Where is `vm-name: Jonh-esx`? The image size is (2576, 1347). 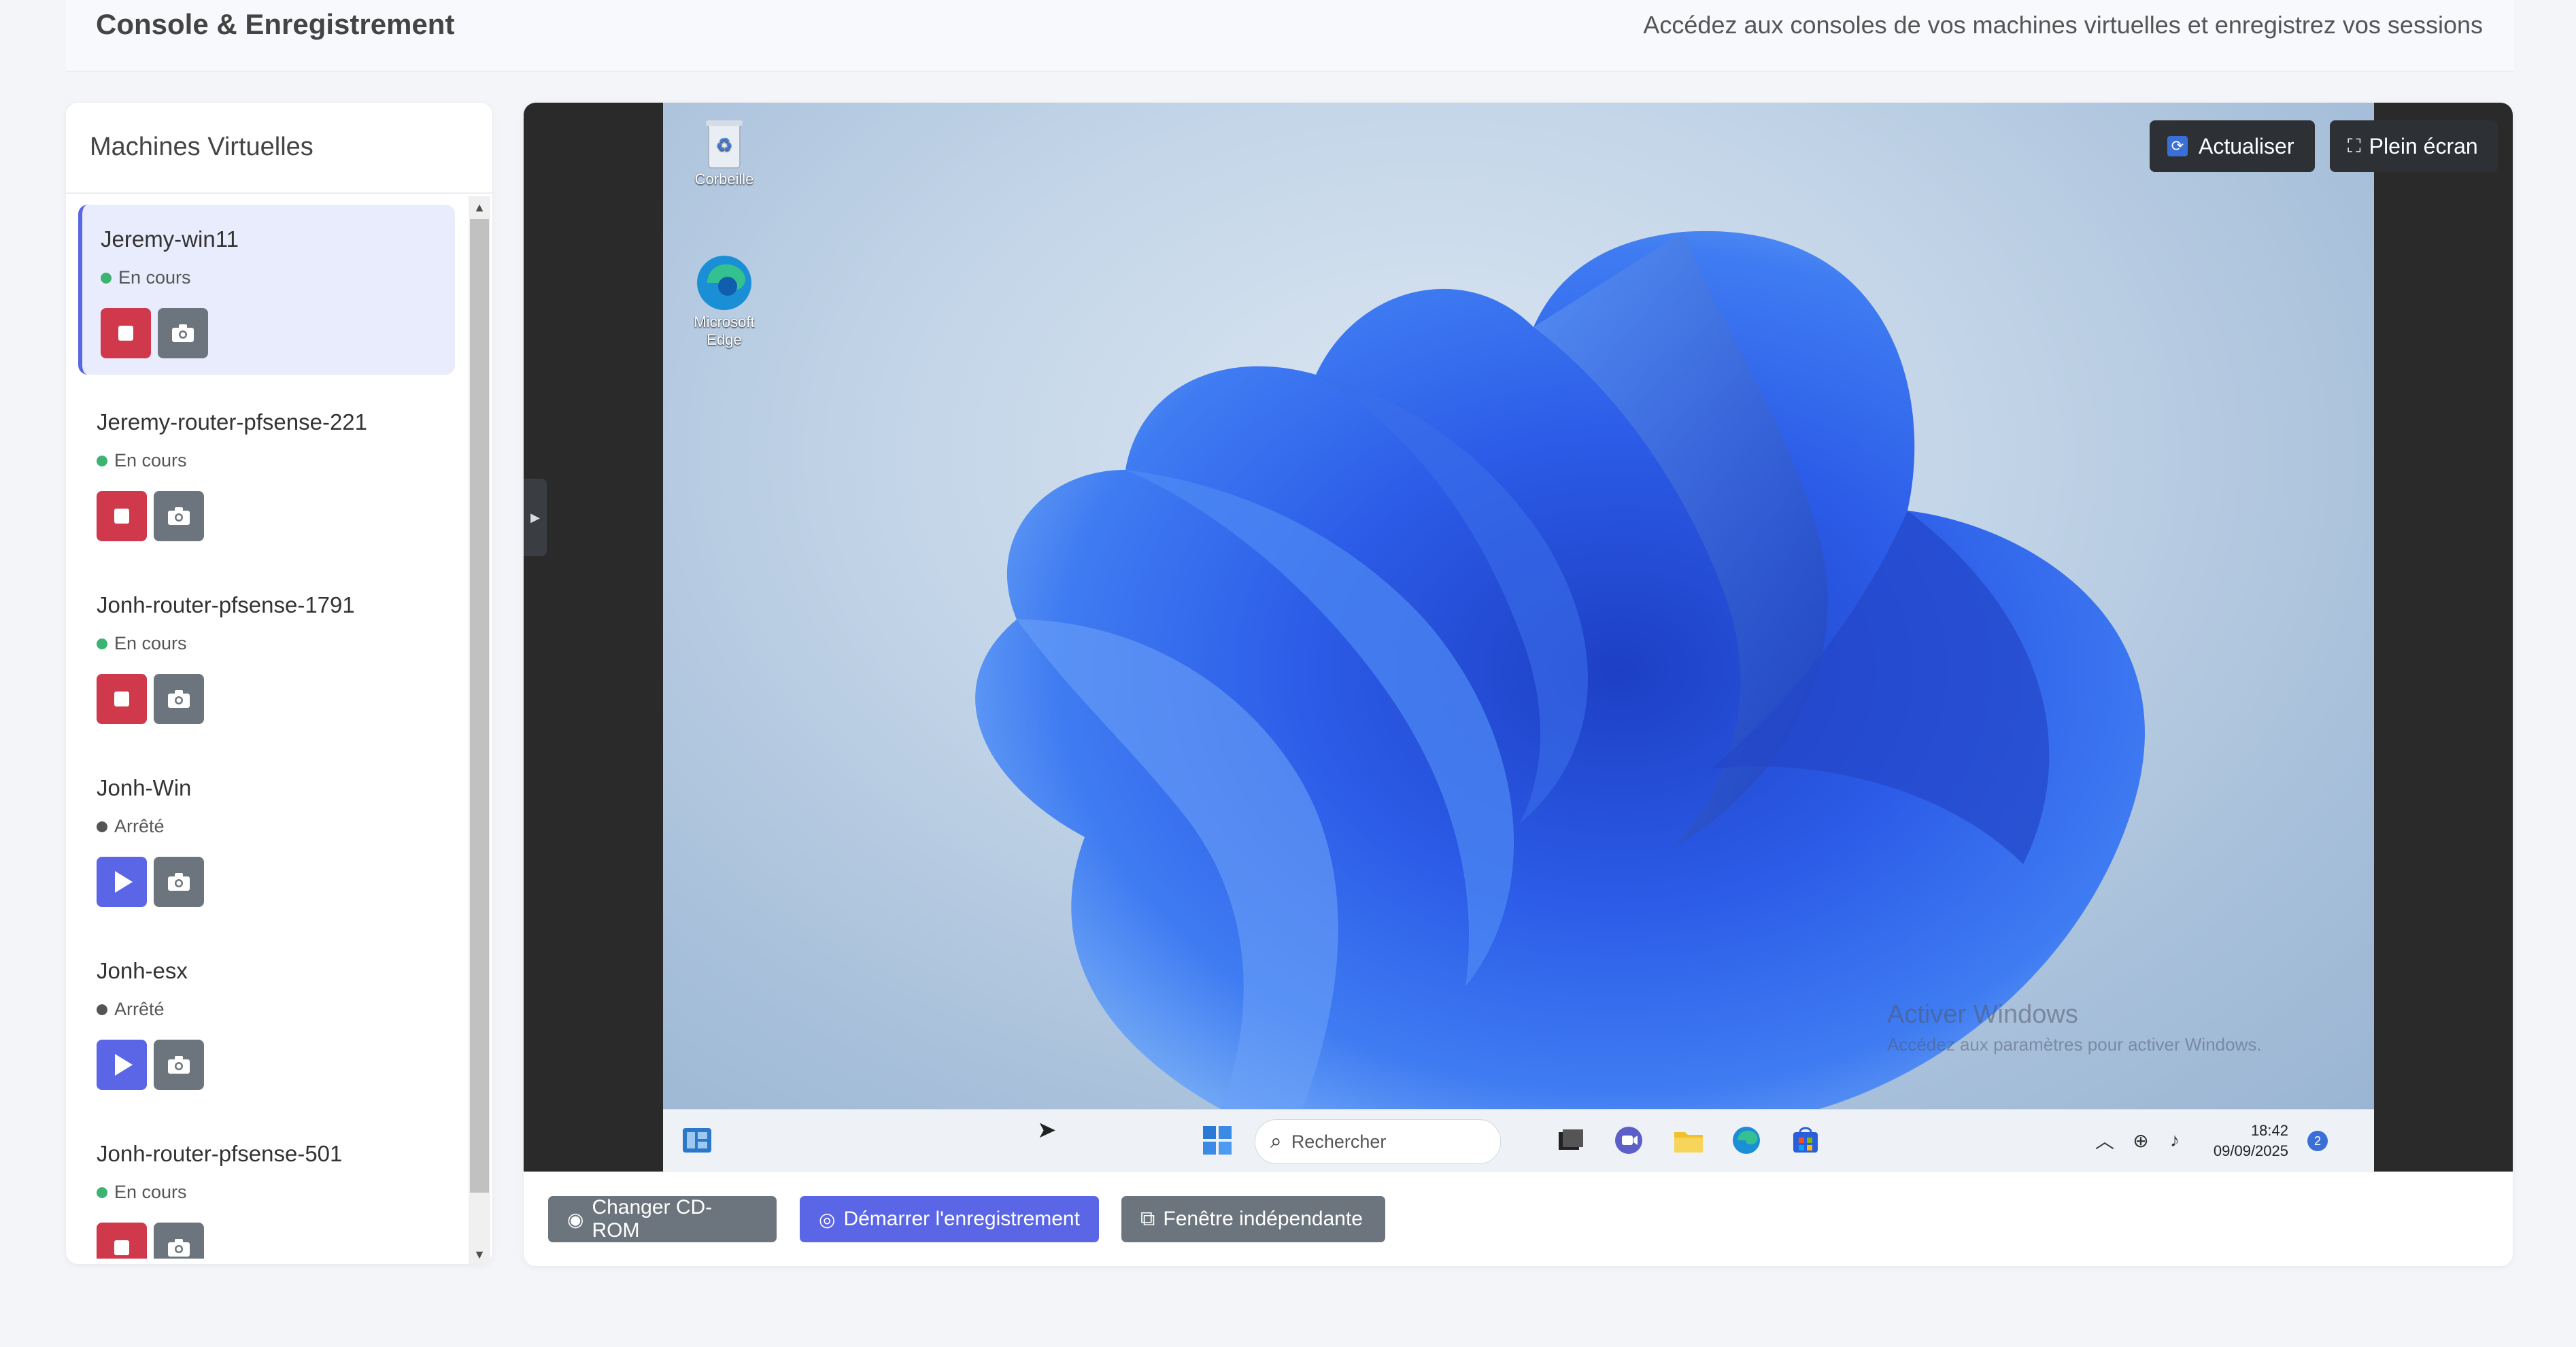
vm-name: Jonh-esx is located at coordinates (142, 970).